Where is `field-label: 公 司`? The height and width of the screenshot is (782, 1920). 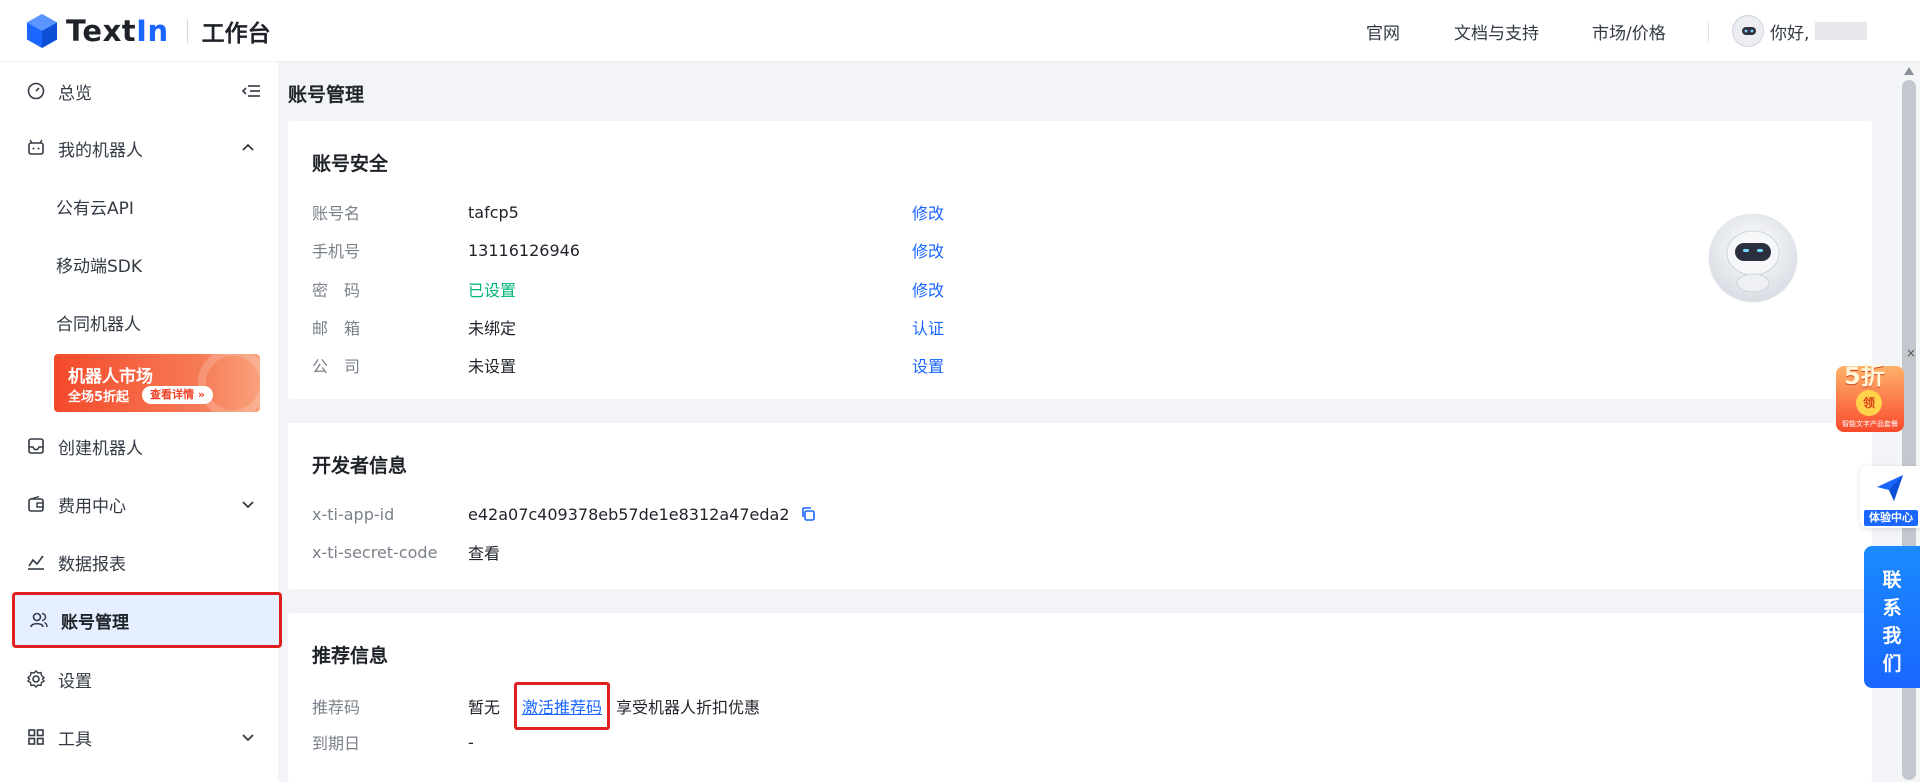
field-label: 公 司 is located at coordinates (336, 366).